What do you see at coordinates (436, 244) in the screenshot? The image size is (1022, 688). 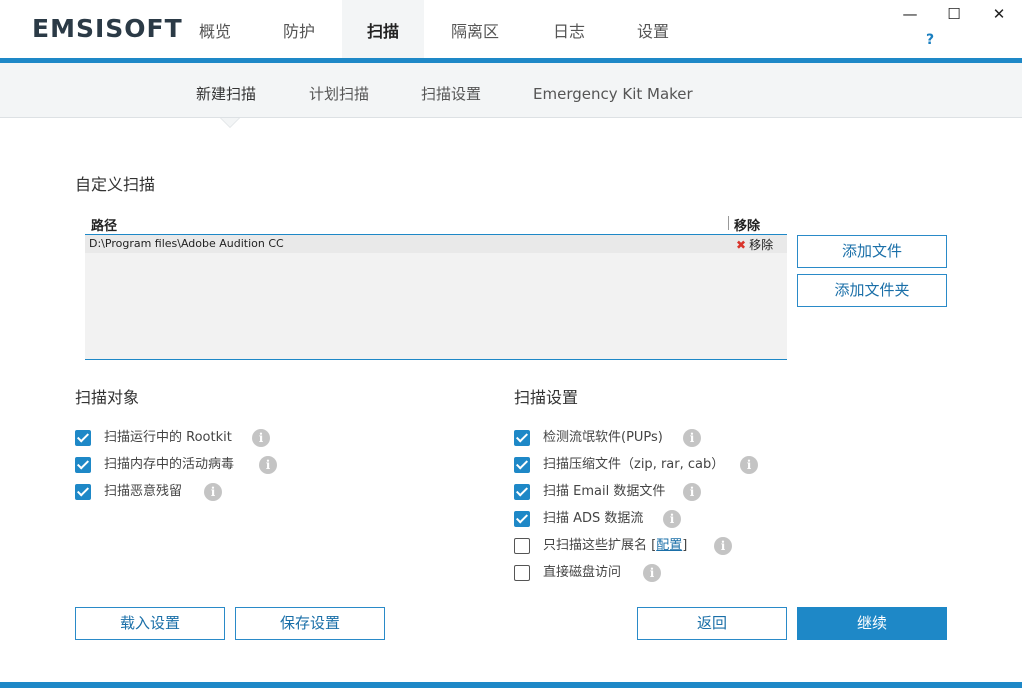 I see `table-row: D:\Program files\Adobe Audition CC ✖ 移除` at bounding box center [436, 244].